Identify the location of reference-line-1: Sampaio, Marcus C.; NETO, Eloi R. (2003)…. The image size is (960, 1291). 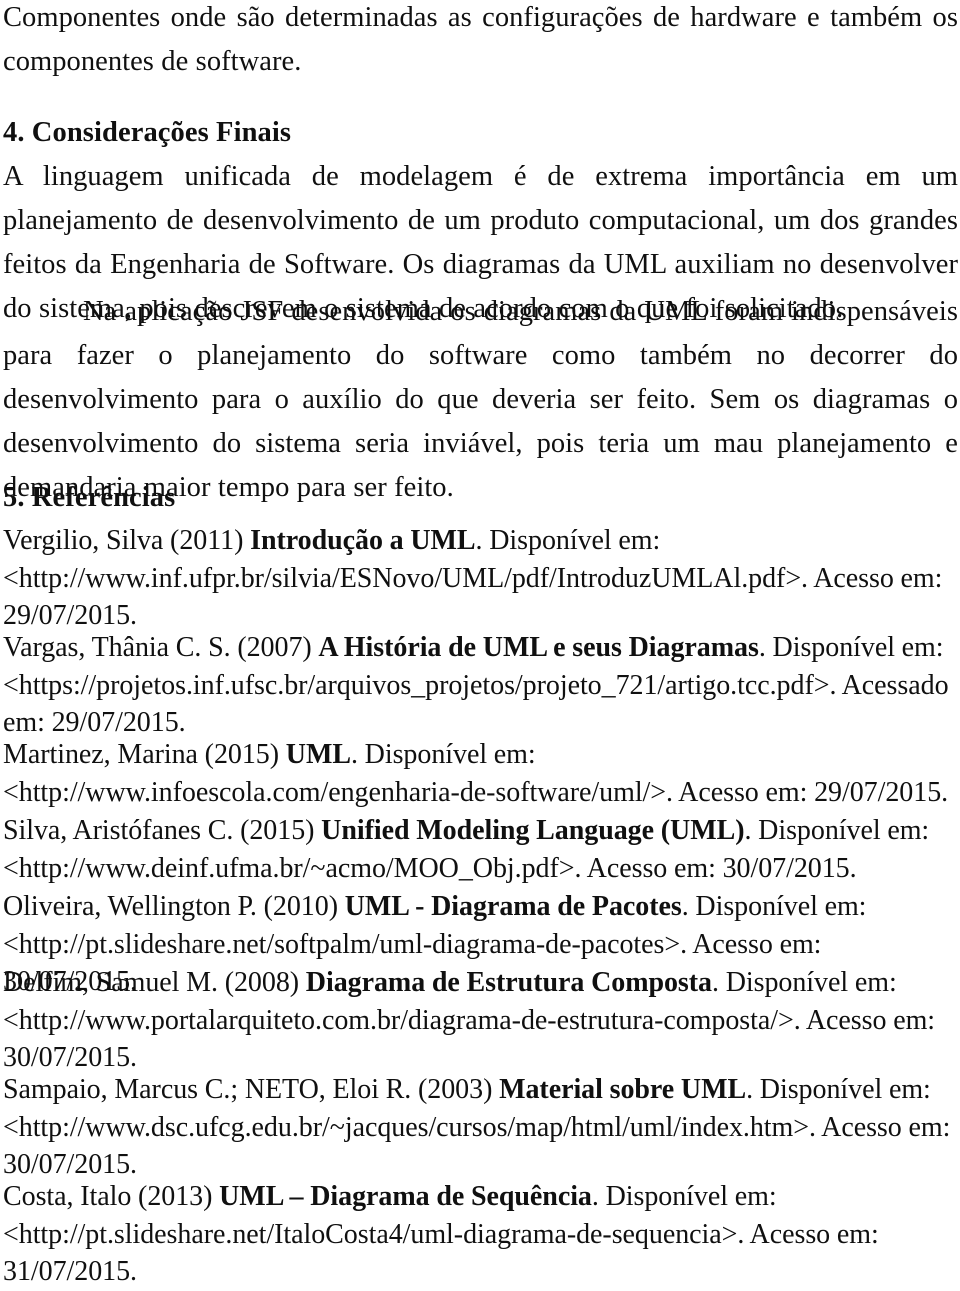
(480, 1090).